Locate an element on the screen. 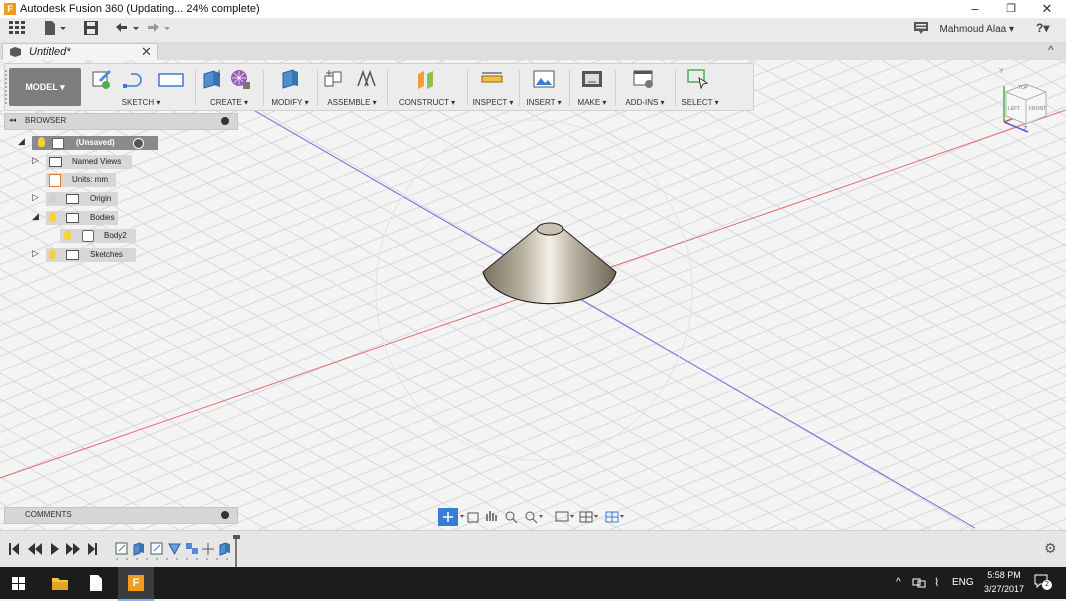 The height and width of the screenshot is (601, 1066). look-at-icon is located at coordinates (473, 517).